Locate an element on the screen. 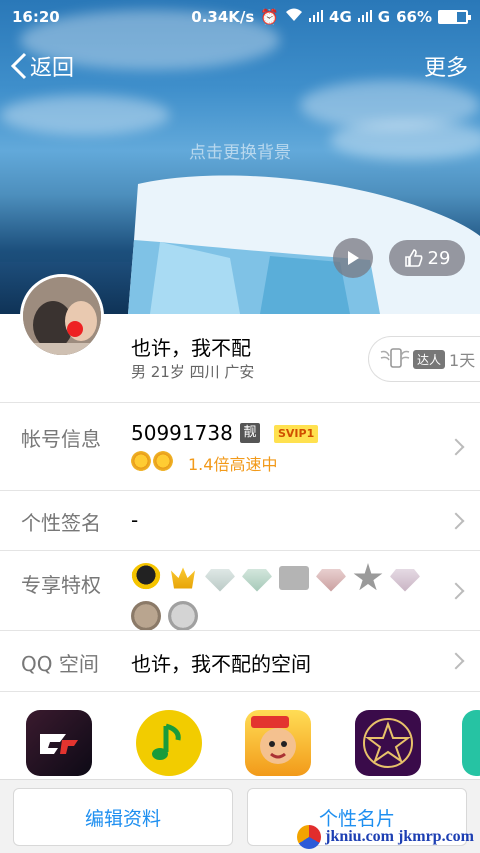  diamond-icon is located at coordinates (220, 580).